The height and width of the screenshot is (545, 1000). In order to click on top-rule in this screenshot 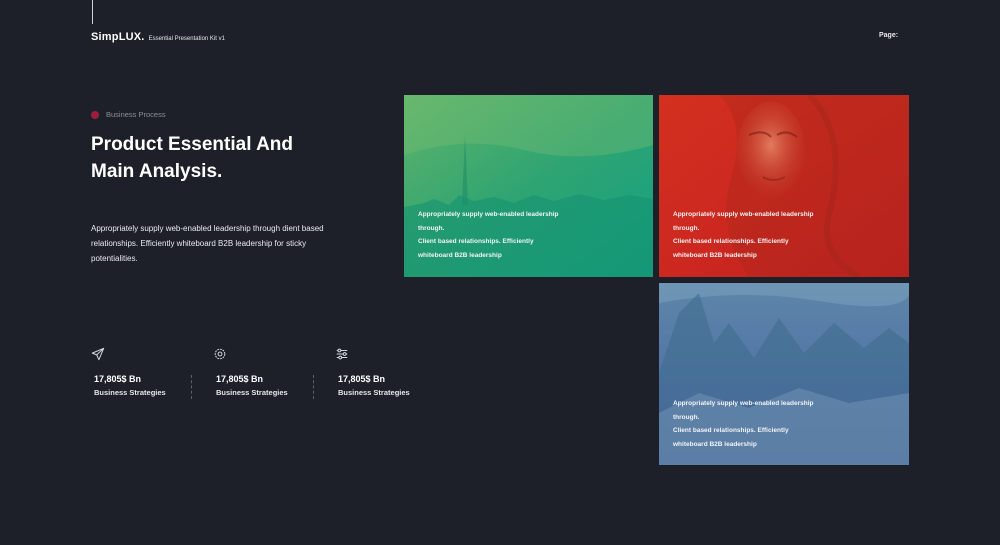, I will do `click(92, 12)`.